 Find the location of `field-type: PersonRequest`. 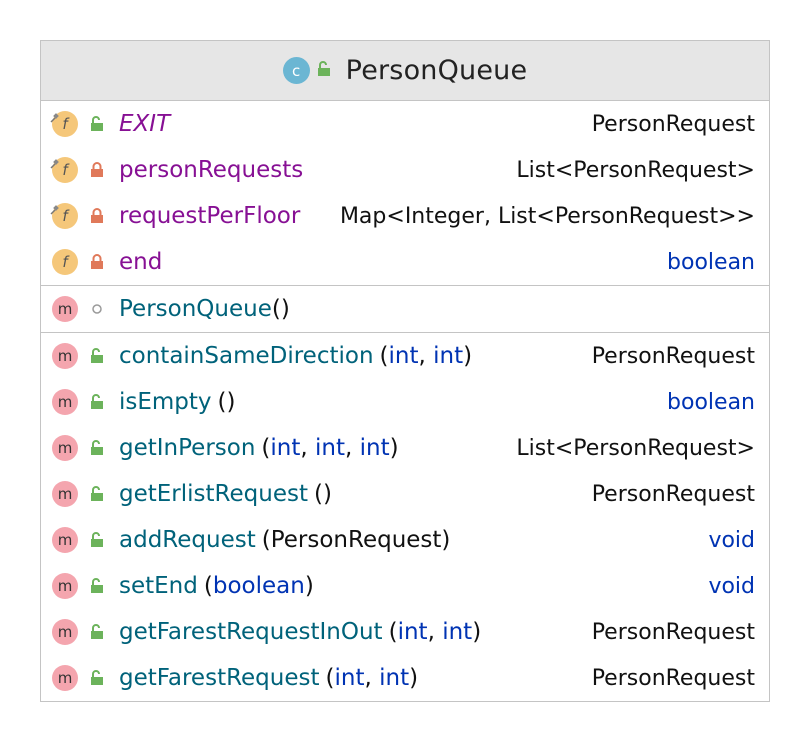

field-type: PersonRequest is located at coordinates (673, 124).